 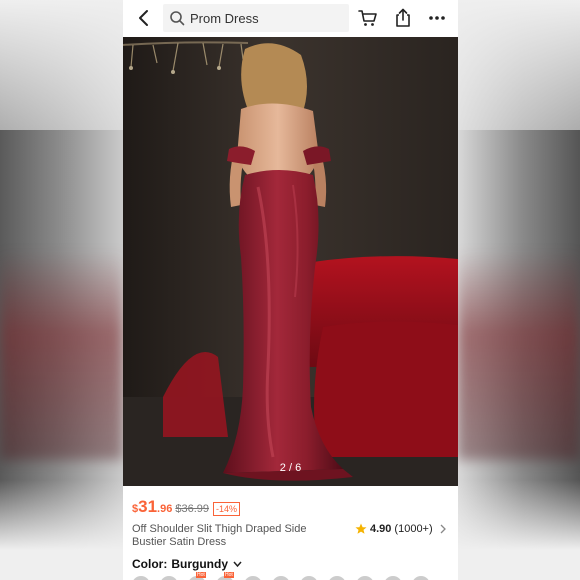 I want to click on color-swatches: Hot Hot, so click(x=281, y=576).